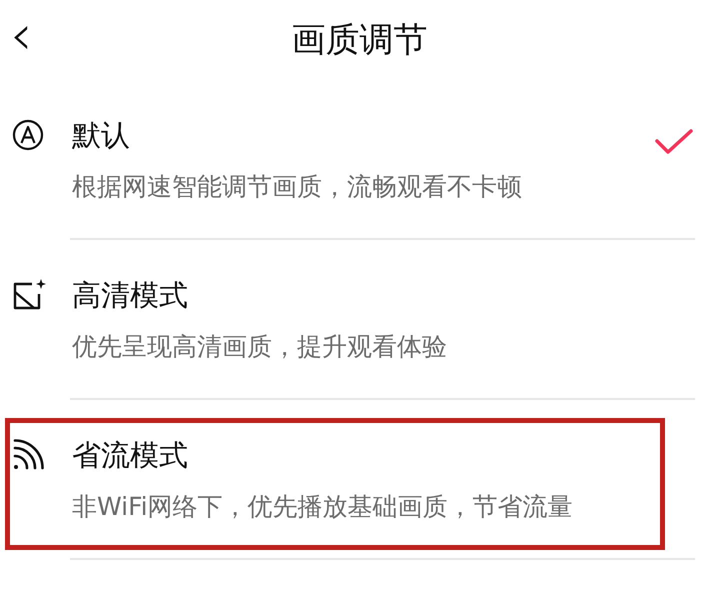 The height and width of the screenshot is (604, 719). What do you see at coordinates (29, 455) in the screenshot?
I see `signal-waves-icon` at bounding box center [29, 455].